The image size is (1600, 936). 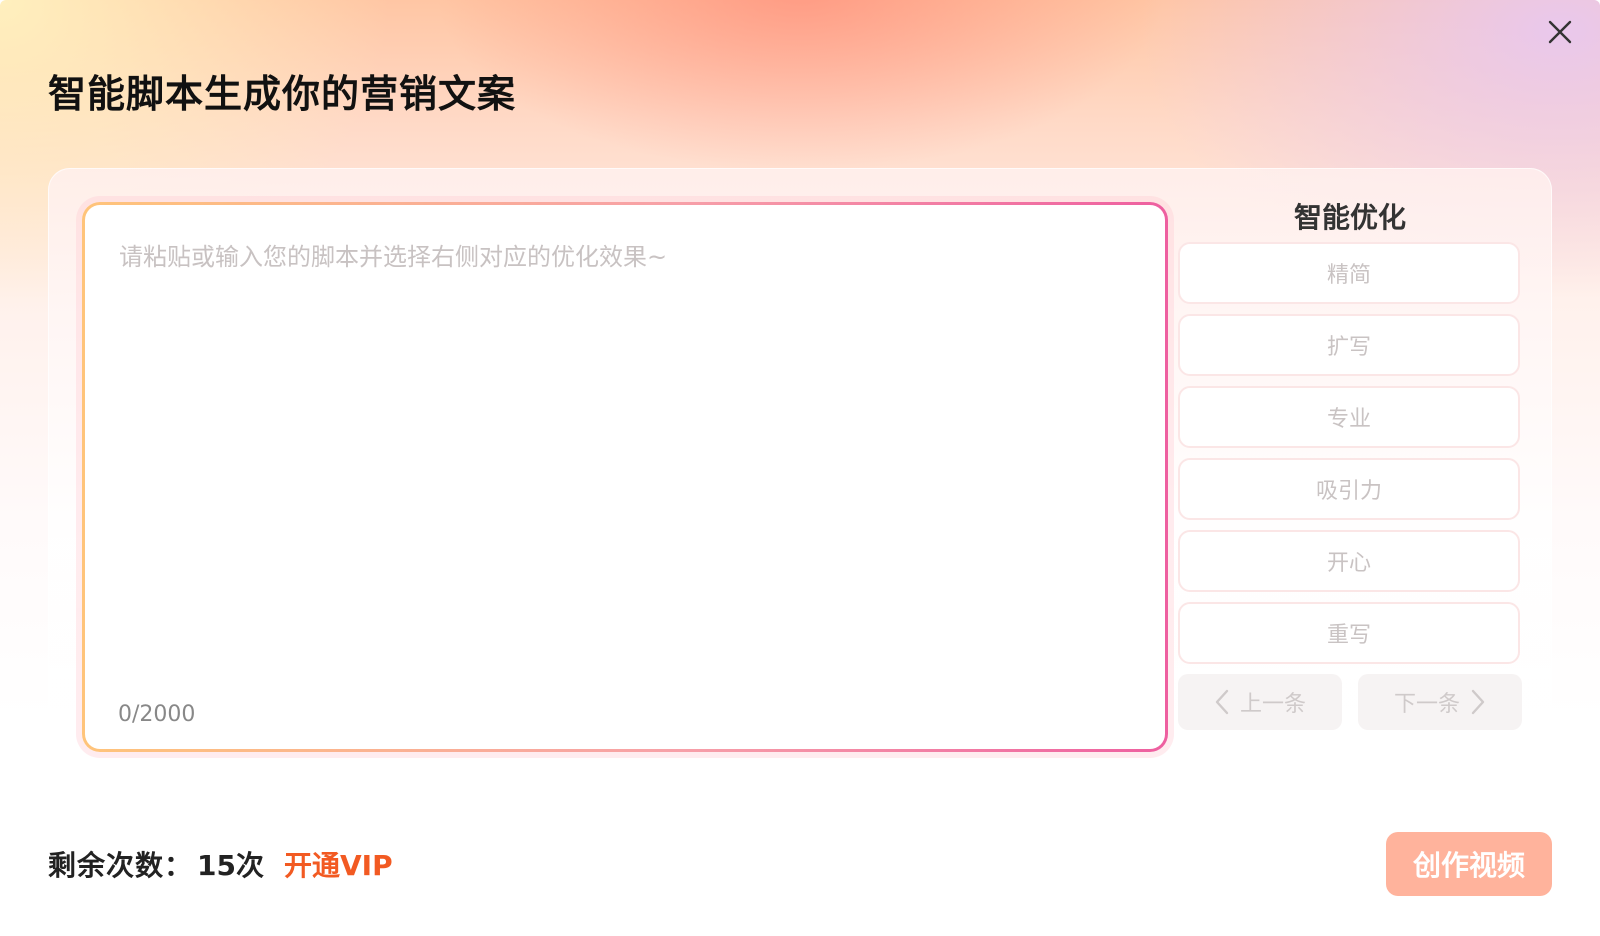 I want to click on next-result-button: 下一条, so click(x=1440, y=702).